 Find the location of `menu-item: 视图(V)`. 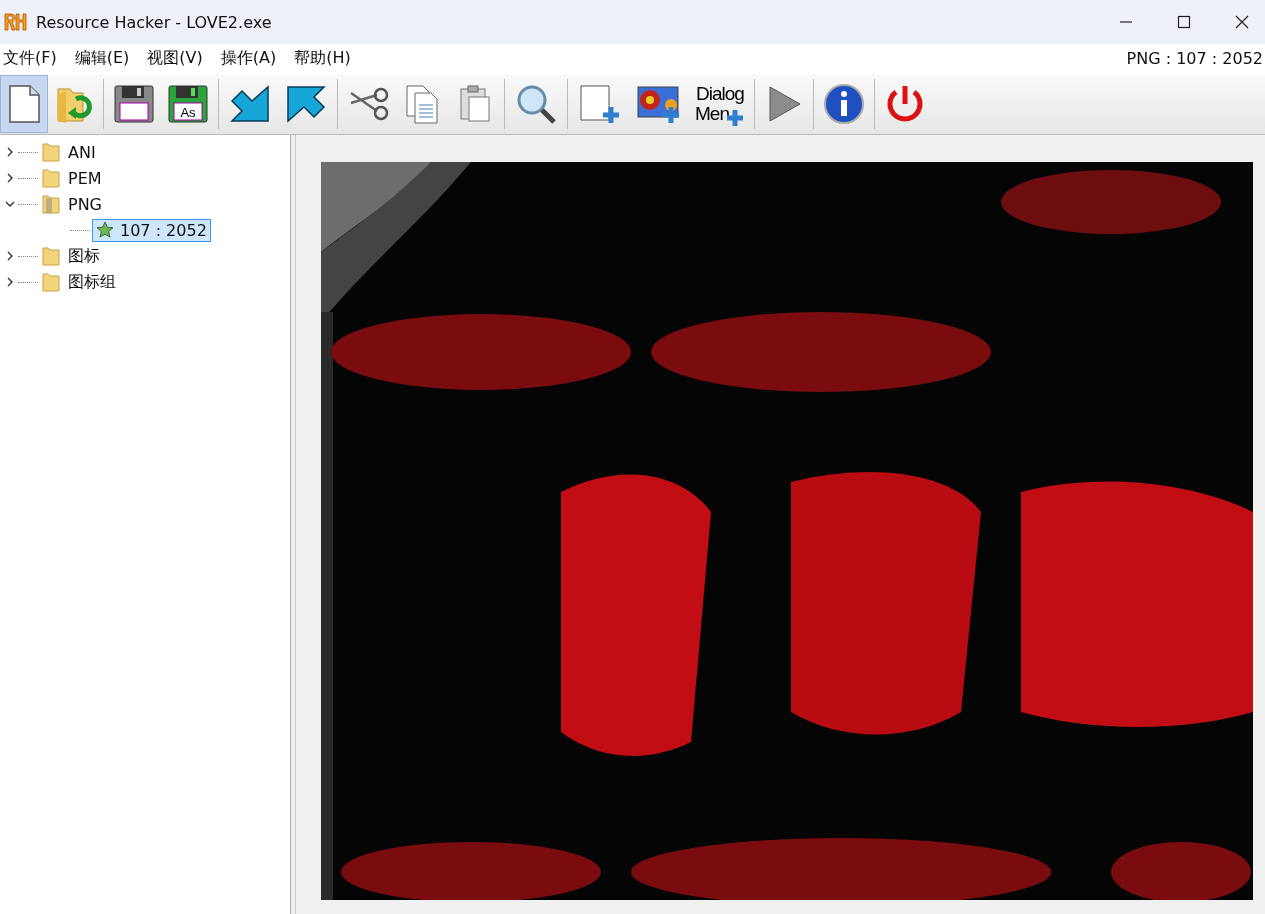

menu-item: 视图(V) is located at coordinates (178, 58).